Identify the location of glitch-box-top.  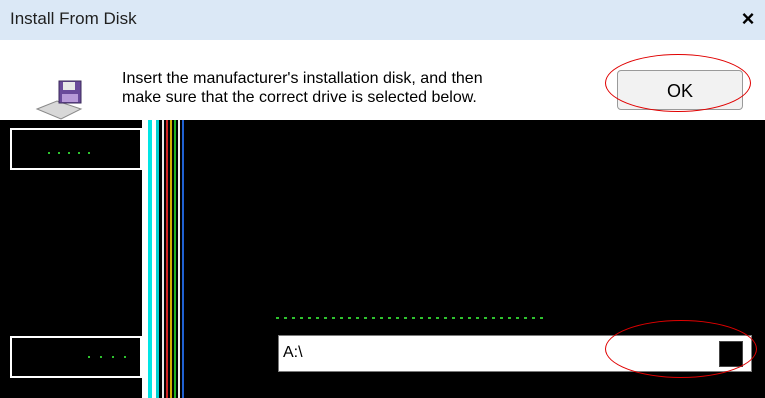
(76, 149).